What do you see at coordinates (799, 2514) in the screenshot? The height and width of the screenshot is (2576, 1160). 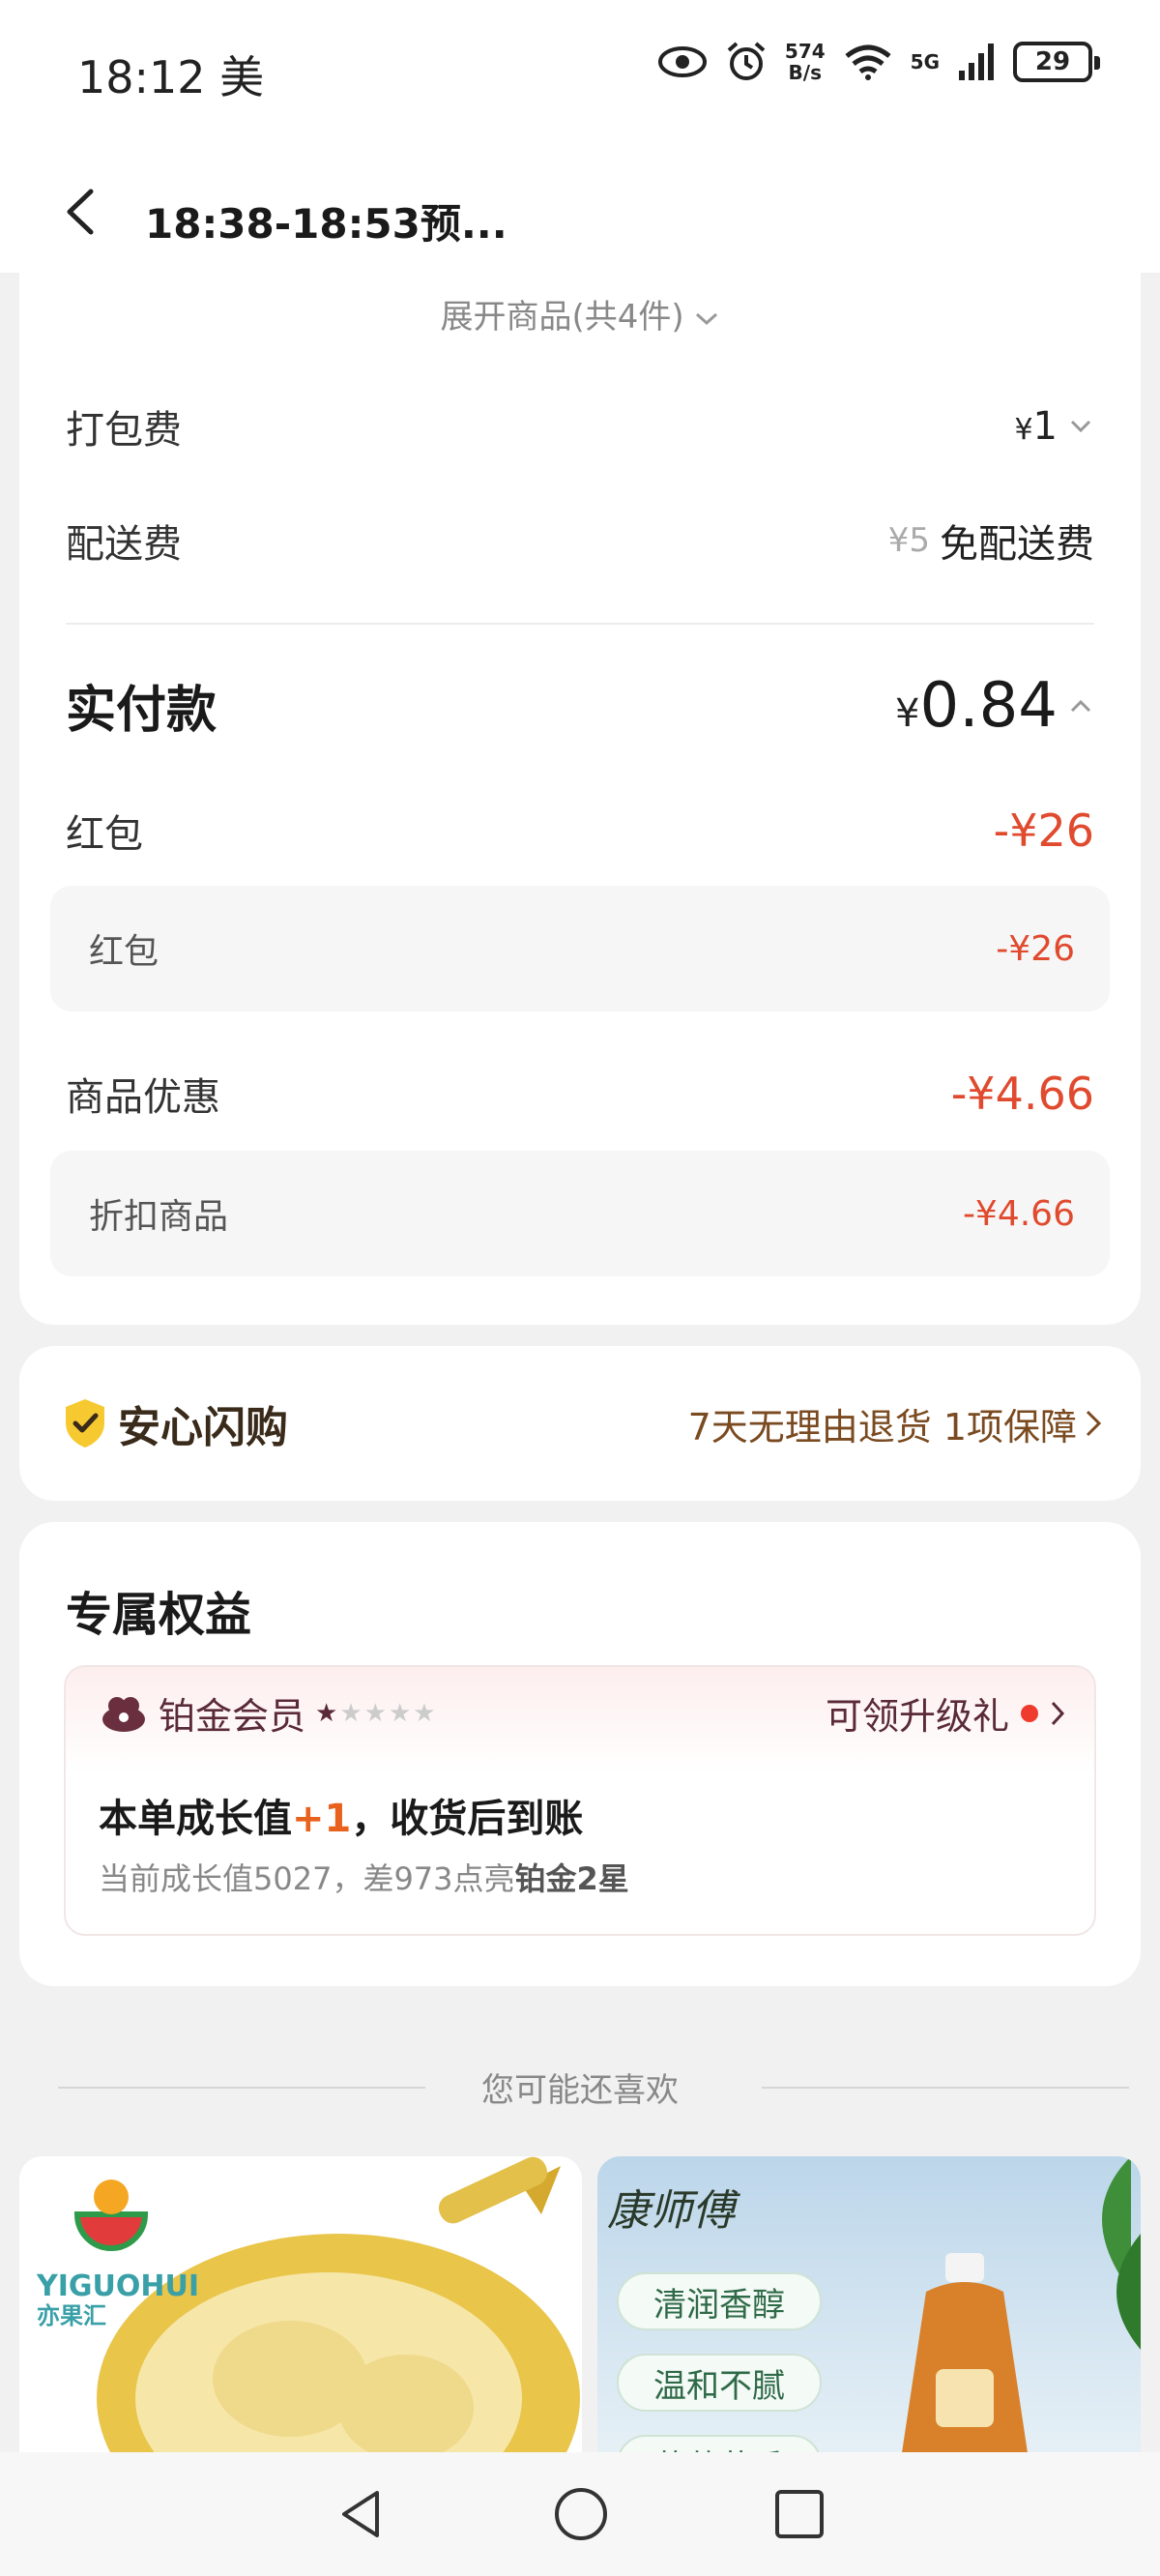 I see `nav-recents-icon` at bounding box center [799, 2514].